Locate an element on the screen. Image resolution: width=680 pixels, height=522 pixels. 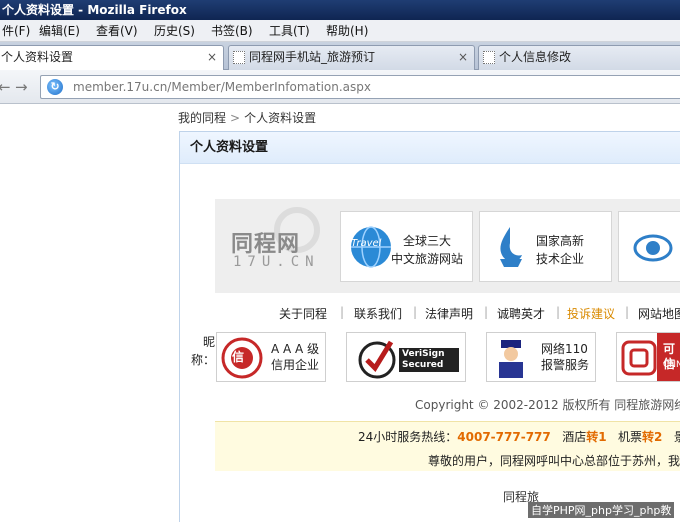
menu-edit: 编辑(E) is located at coordinates (59, 31).